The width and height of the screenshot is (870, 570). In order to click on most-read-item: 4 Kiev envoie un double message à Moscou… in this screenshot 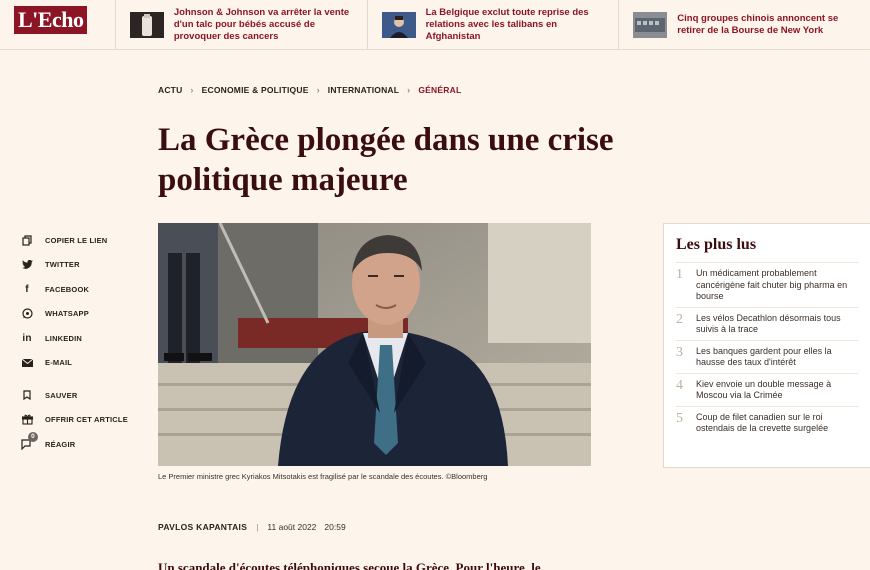, I will do `click(767, 389)`.